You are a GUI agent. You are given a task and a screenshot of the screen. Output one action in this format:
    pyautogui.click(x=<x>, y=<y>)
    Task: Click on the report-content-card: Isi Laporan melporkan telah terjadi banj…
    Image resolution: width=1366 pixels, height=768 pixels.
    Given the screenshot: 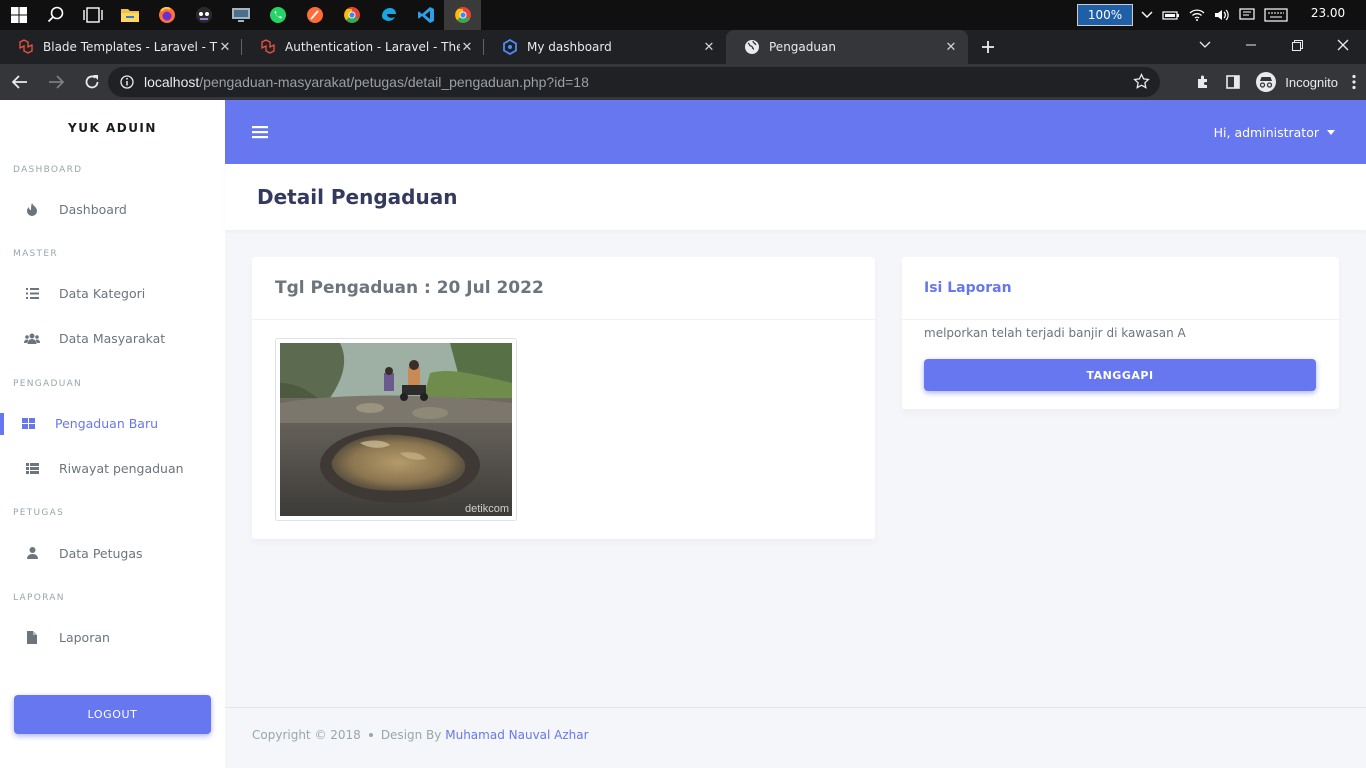 What is the action you would take?
    pyautogui.click(x=1120, y=333)
    